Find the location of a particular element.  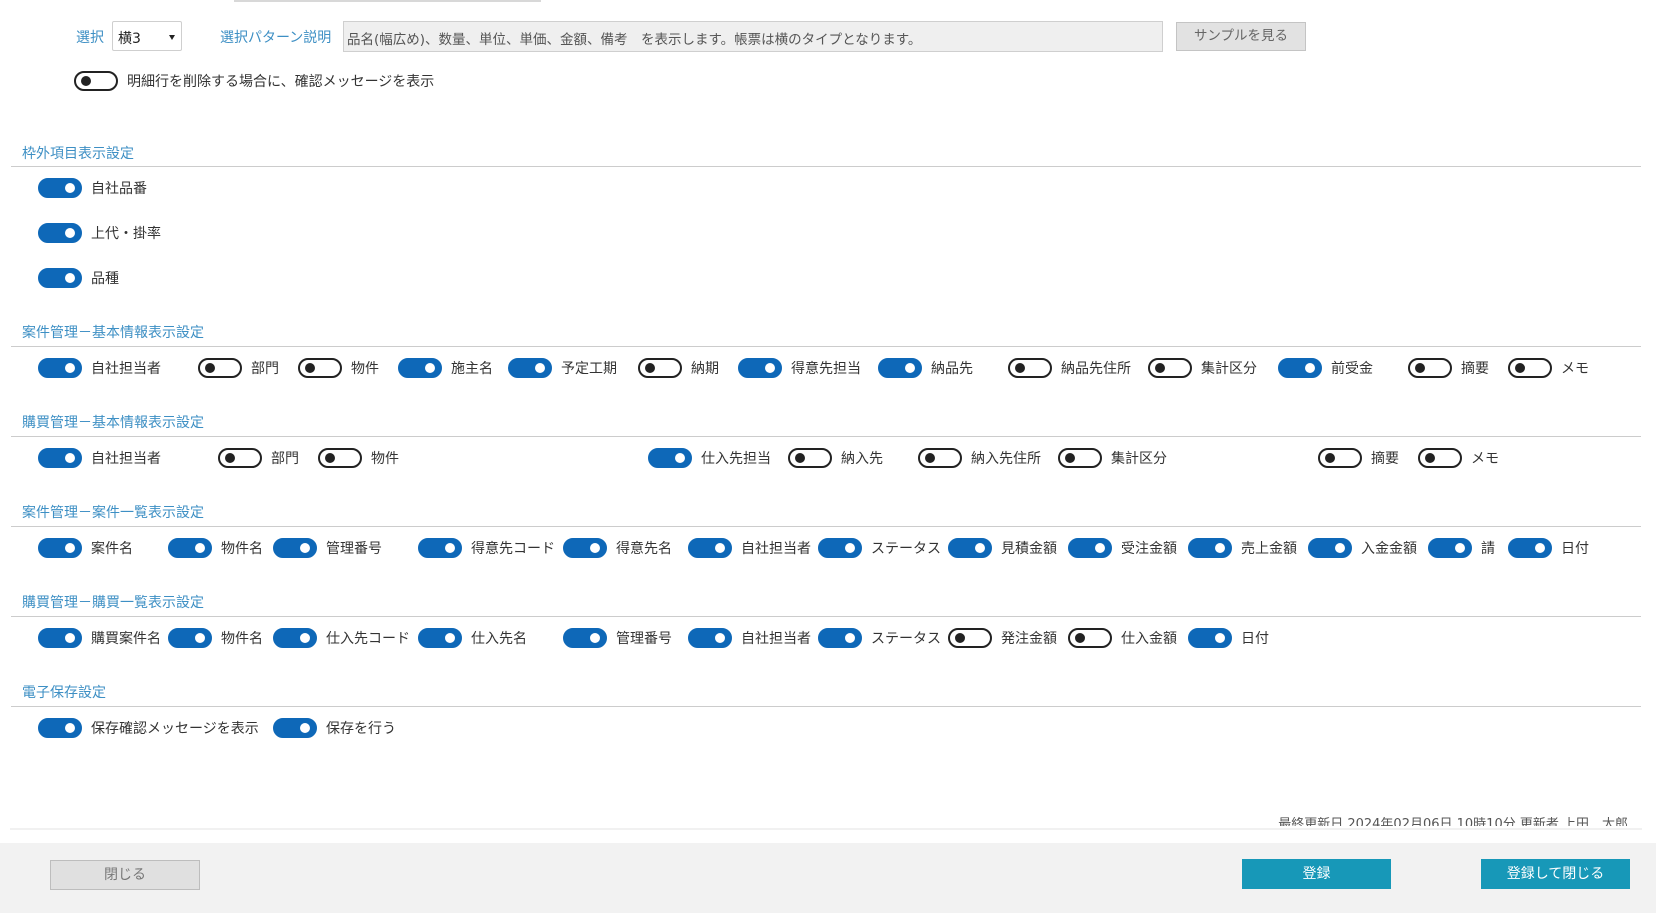

setting-toggle: 部門 is located at coordinates (238, 368).